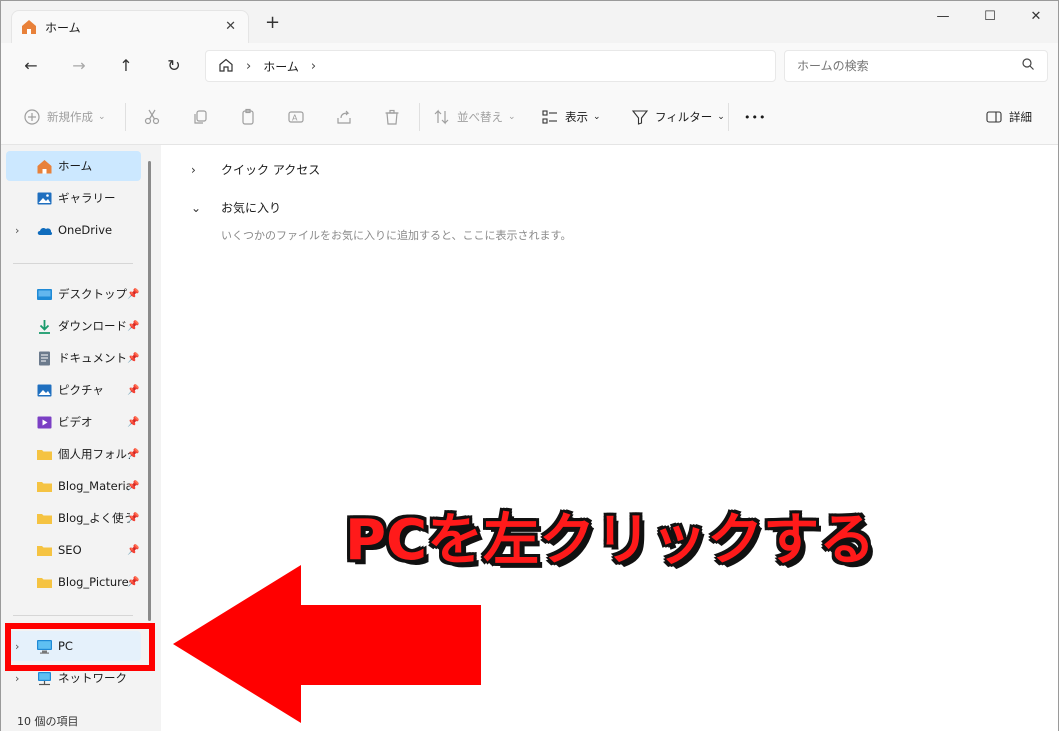  Describe the element at coordinates (755, 117) in the screenshot. I see `more-options-button: •••` at that location.